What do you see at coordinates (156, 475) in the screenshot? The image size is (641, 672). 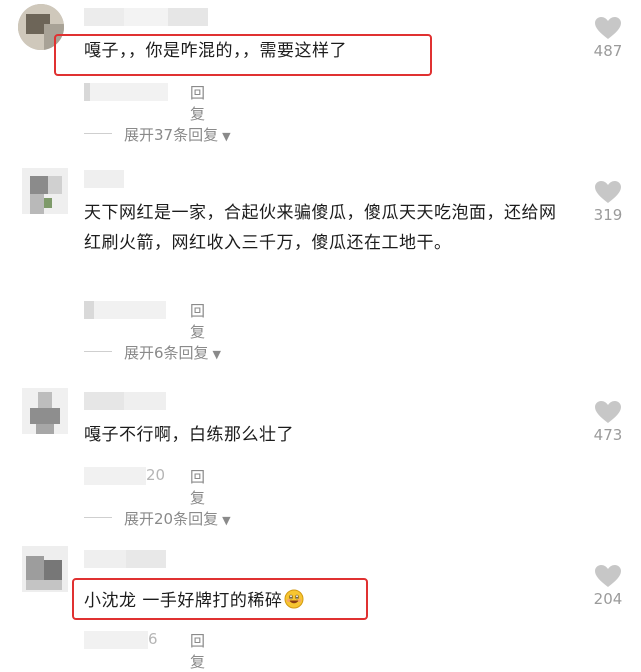 I see `comment-date-fragment: 20` at bounding box center [156, 475].